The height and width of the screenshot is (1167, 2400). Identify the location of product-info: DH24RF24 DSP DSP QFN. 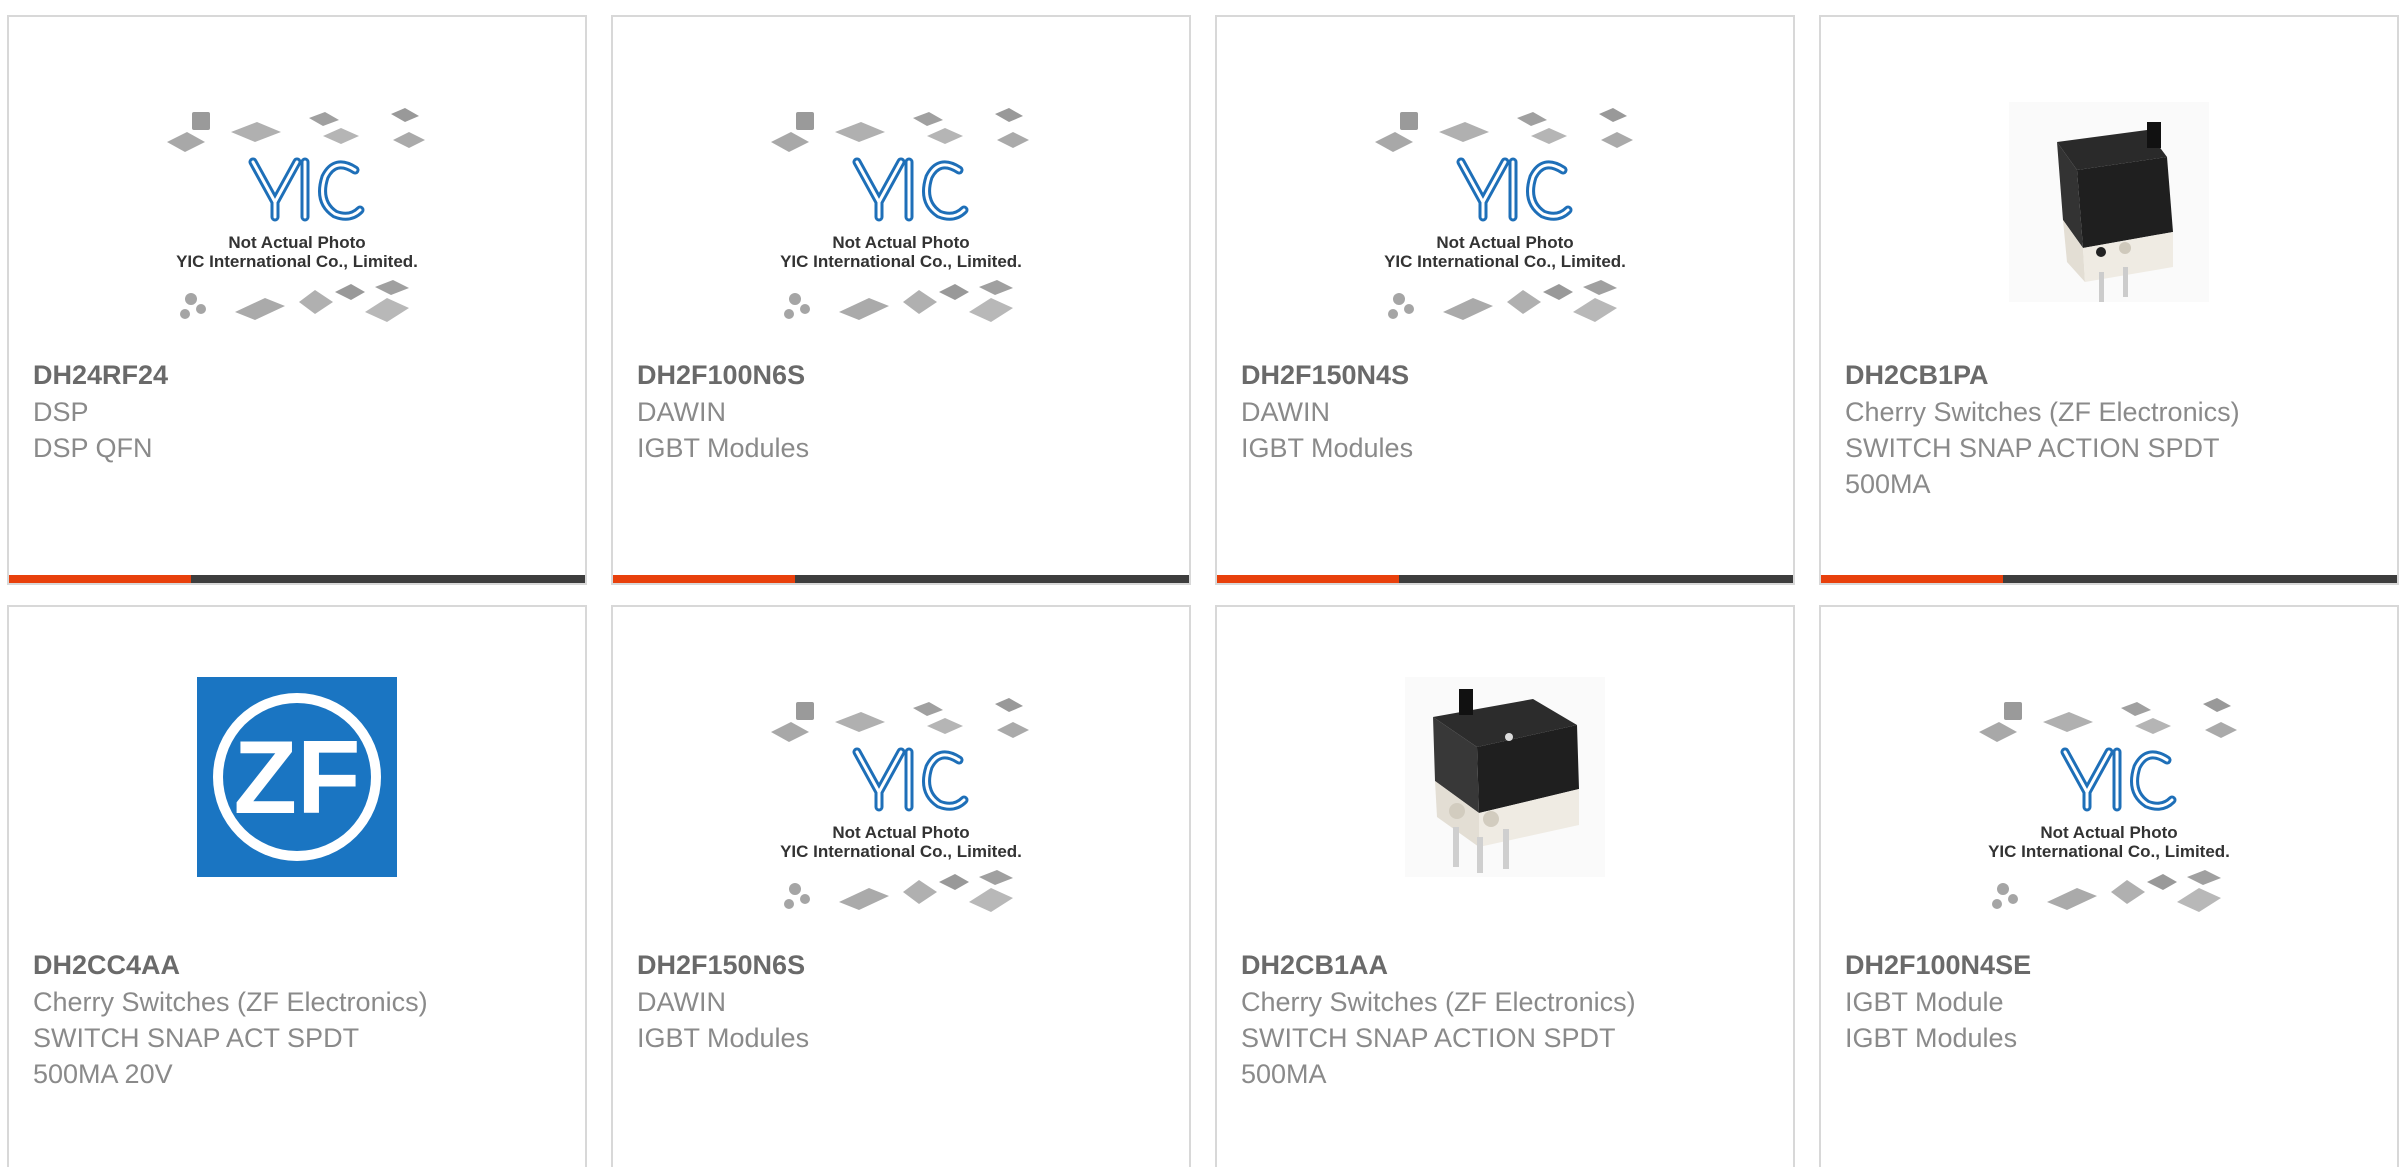
(299, 411).